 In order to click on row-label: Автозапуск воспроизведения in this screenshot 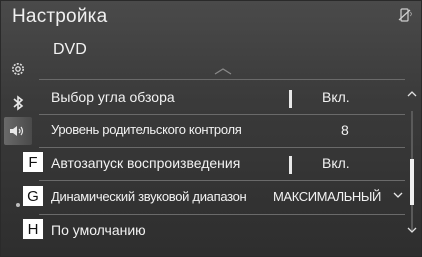, I will do `click(146, 163)`.